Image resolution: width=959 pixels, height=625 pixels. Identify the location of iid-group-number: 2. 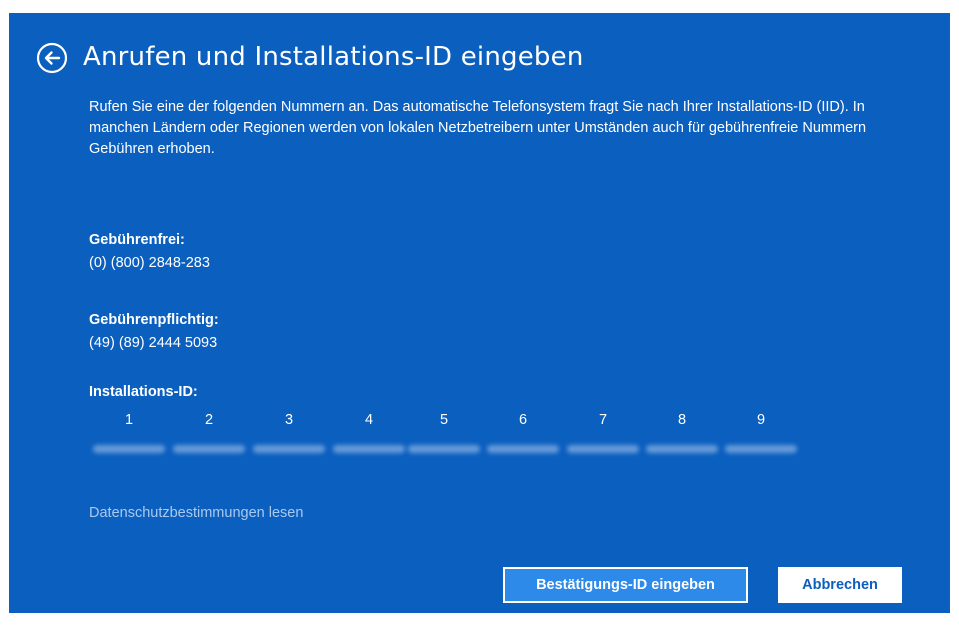
(209, 420).